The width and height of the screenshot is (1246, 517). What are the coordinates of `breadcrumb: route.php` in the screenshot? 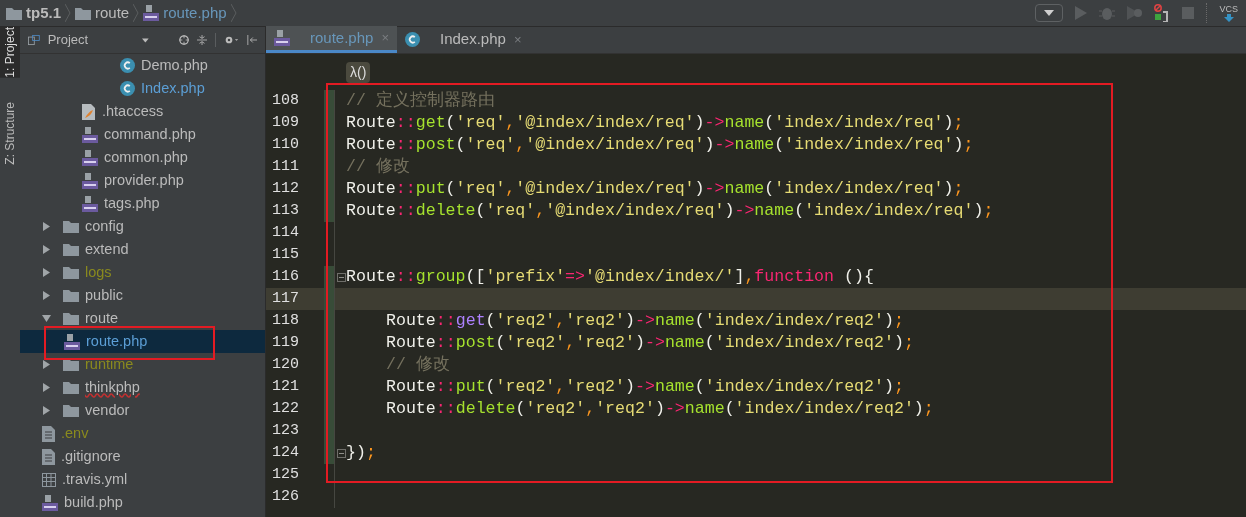 It's located at (195, 13).